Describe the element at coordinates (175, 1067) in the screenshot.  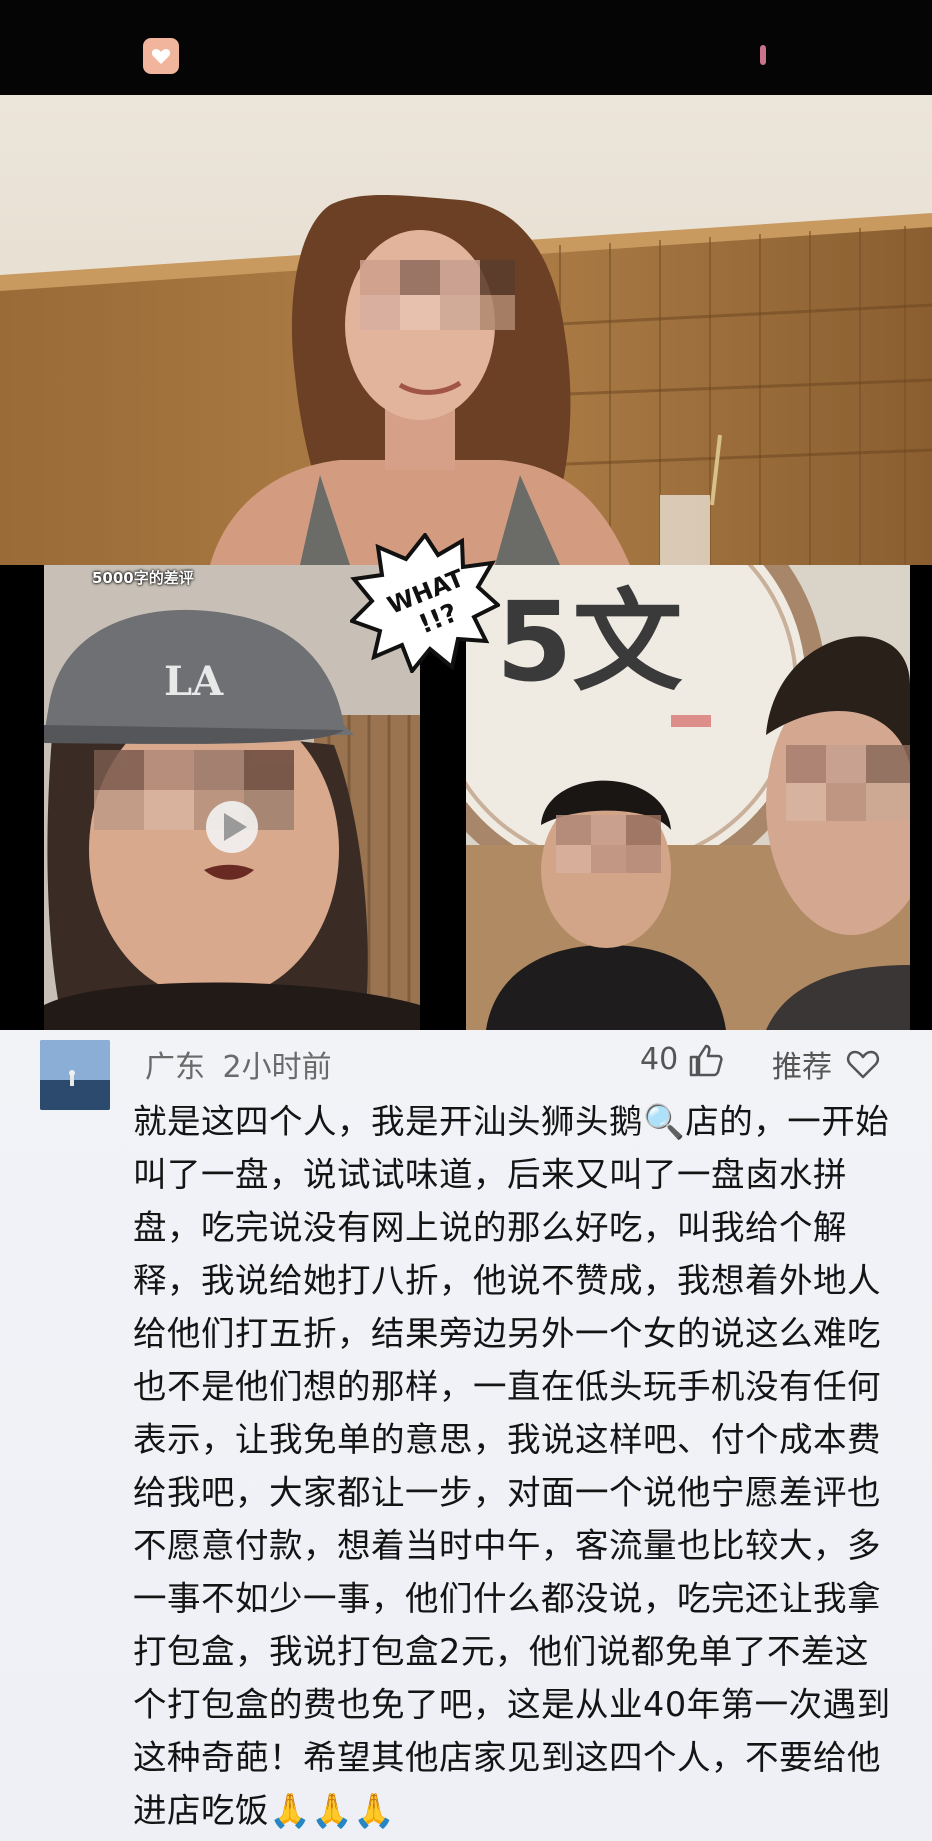
I see `comment-location: 广东` at that location.